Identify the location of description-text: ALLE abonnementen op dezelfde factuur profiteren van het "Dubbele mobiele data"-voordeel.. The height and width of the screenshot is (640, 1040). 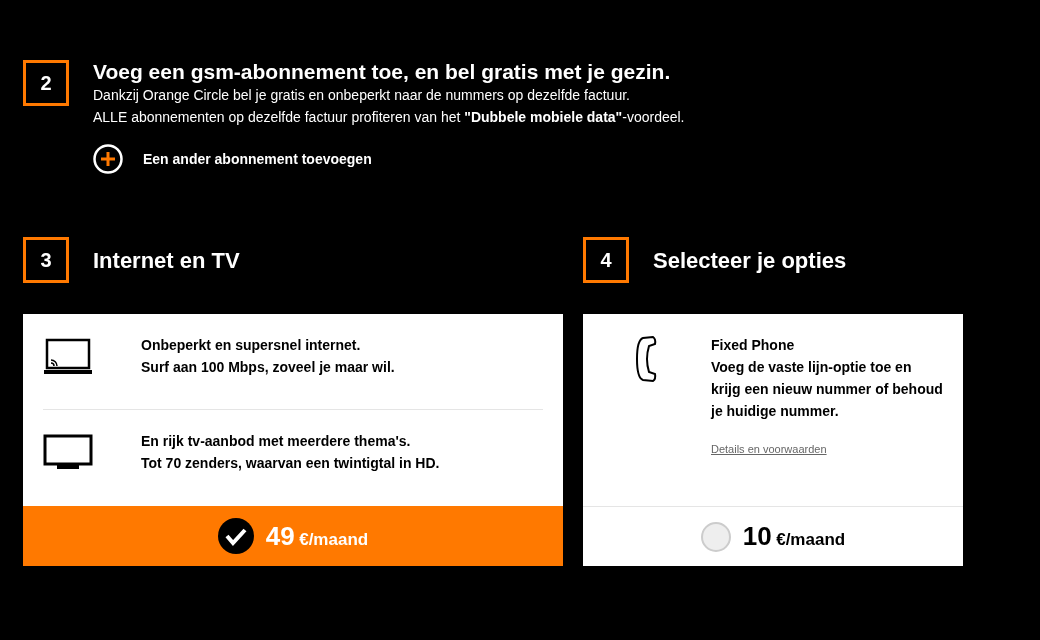
(389, 117).